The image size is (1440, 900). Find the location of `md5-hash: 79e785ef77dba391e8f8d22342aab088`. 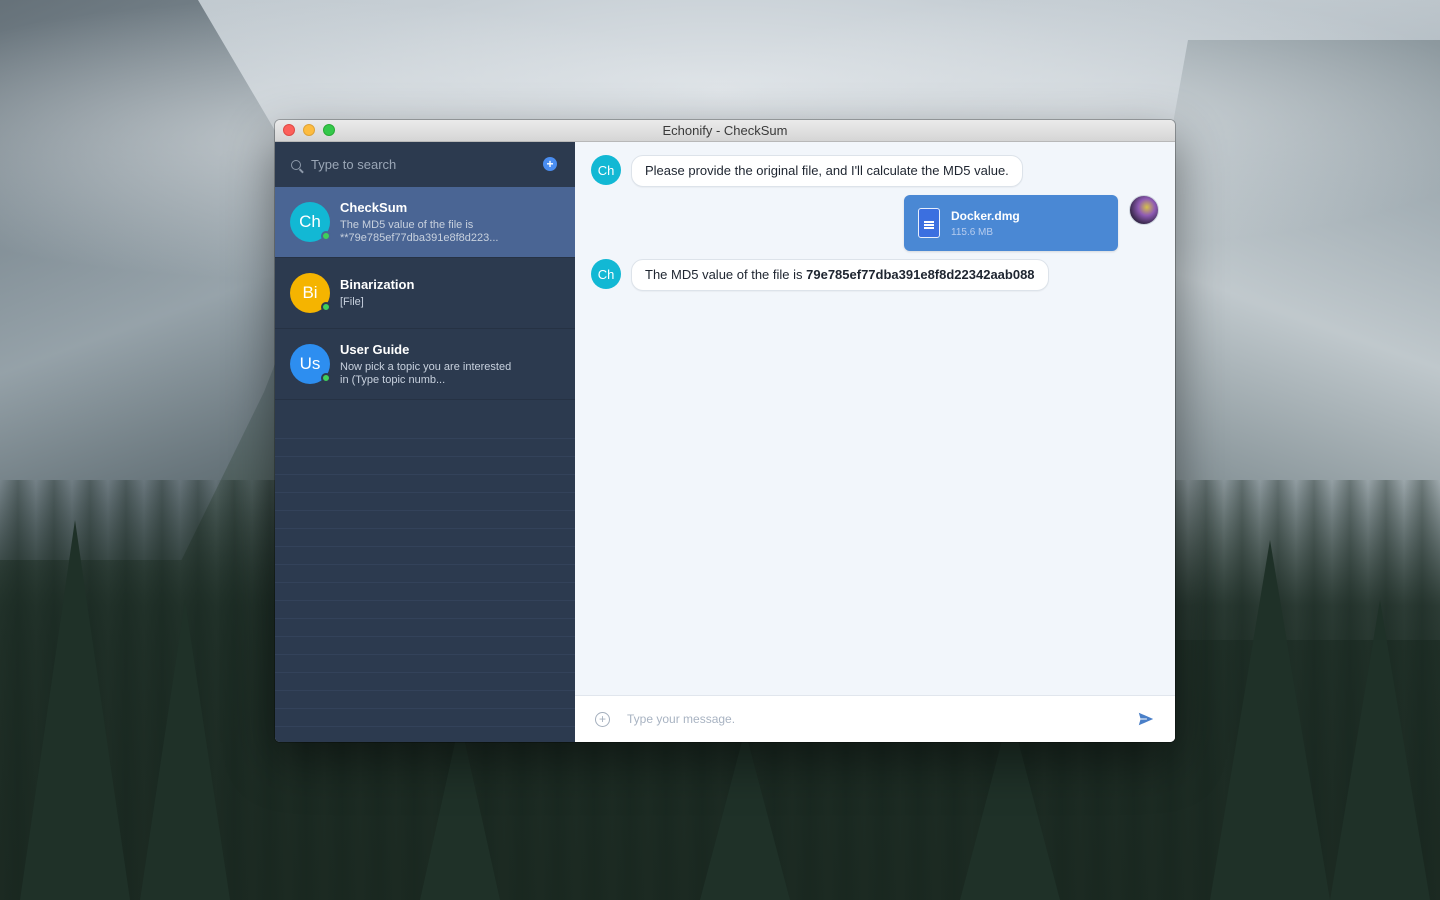

md5-hash: 79e785ef77dba391e8f8d22342aab088 is located at coordinates (920, 274).